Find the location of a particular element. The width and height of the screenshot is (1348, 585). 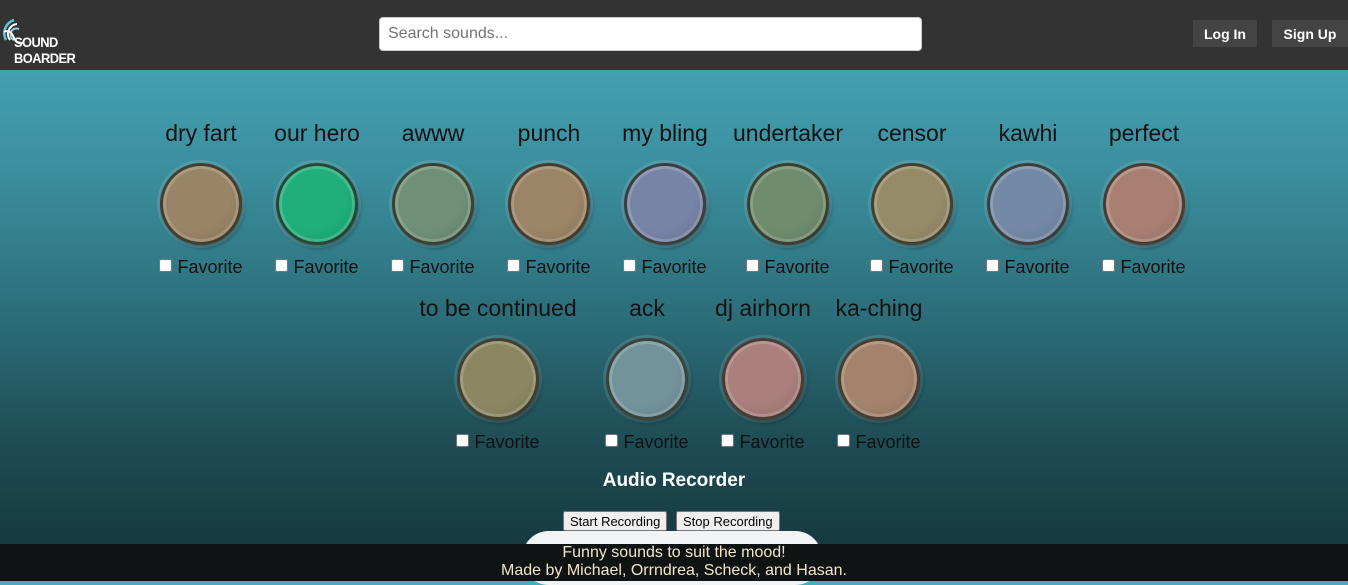

sound-item: censor Favorite is located at coordinates (912, 197).